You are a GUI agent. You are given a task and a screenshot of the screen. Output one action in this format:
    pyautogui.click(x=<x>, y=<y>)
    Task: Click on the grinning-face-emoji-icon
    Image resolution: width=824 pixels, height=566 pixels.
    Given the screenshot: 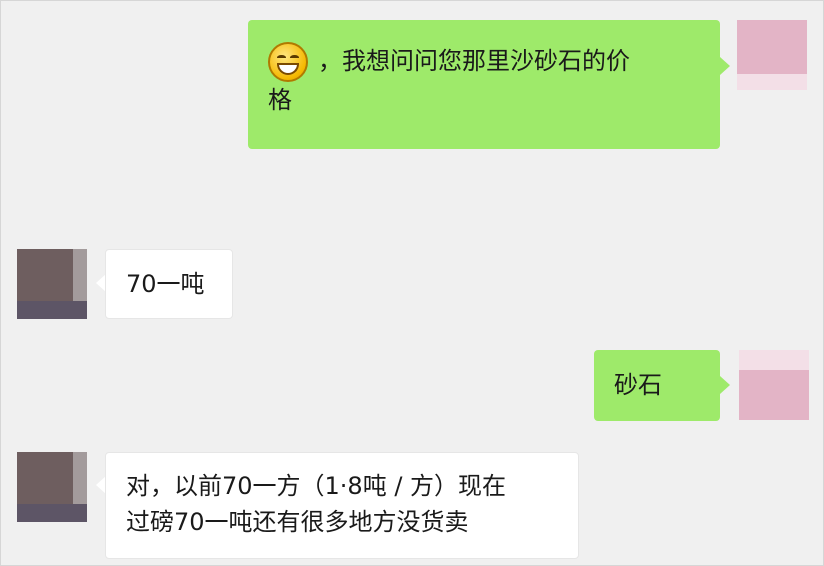 What is the action you would take?
    pyautogui.click(x=288, y=62)
    